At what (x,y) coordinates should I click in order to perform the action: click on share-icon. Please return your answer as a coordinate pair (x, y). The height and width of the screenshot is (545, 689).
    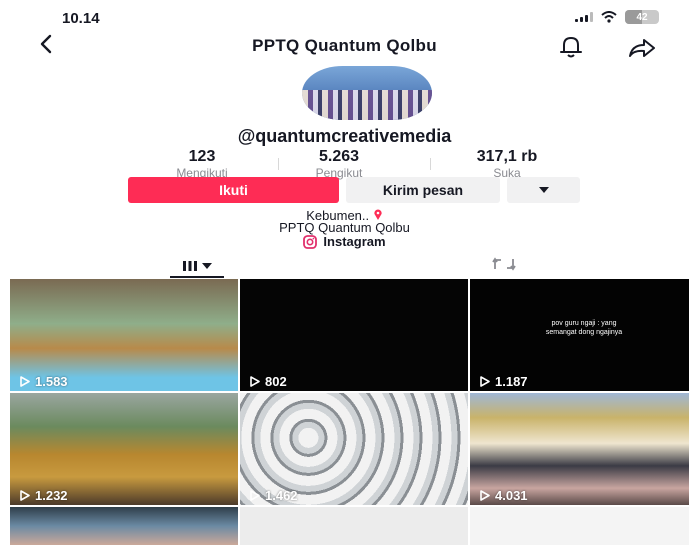
    Looking at the image, I should click on (642, 50).